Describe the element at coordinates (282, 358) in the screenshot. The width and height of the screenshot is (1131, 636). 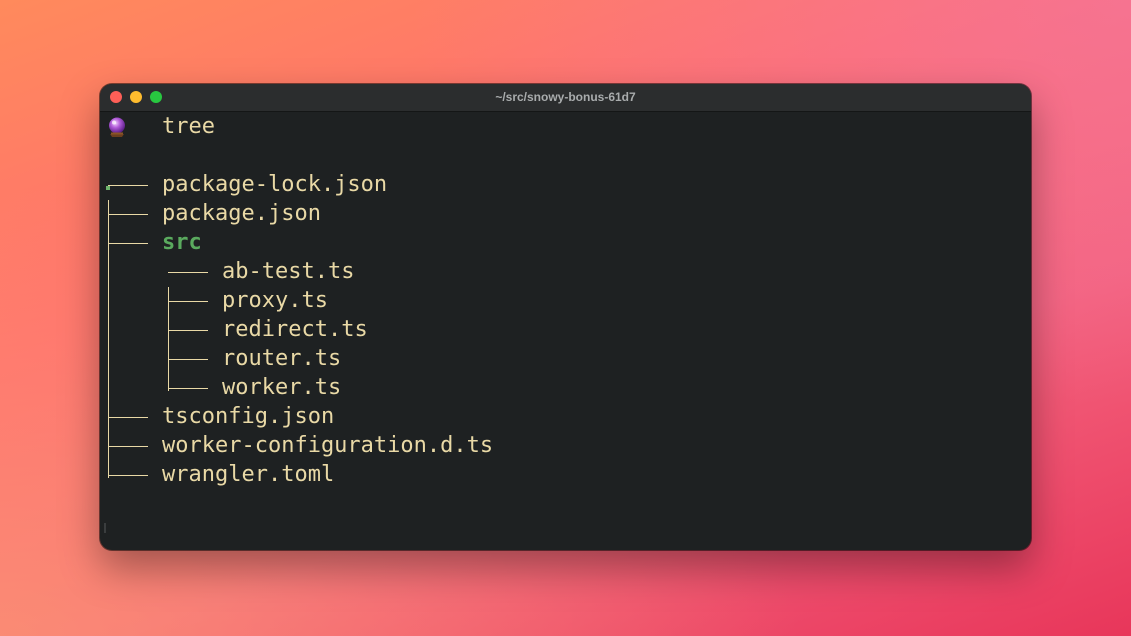
I see `tree-item-file: router.ts` at that location.